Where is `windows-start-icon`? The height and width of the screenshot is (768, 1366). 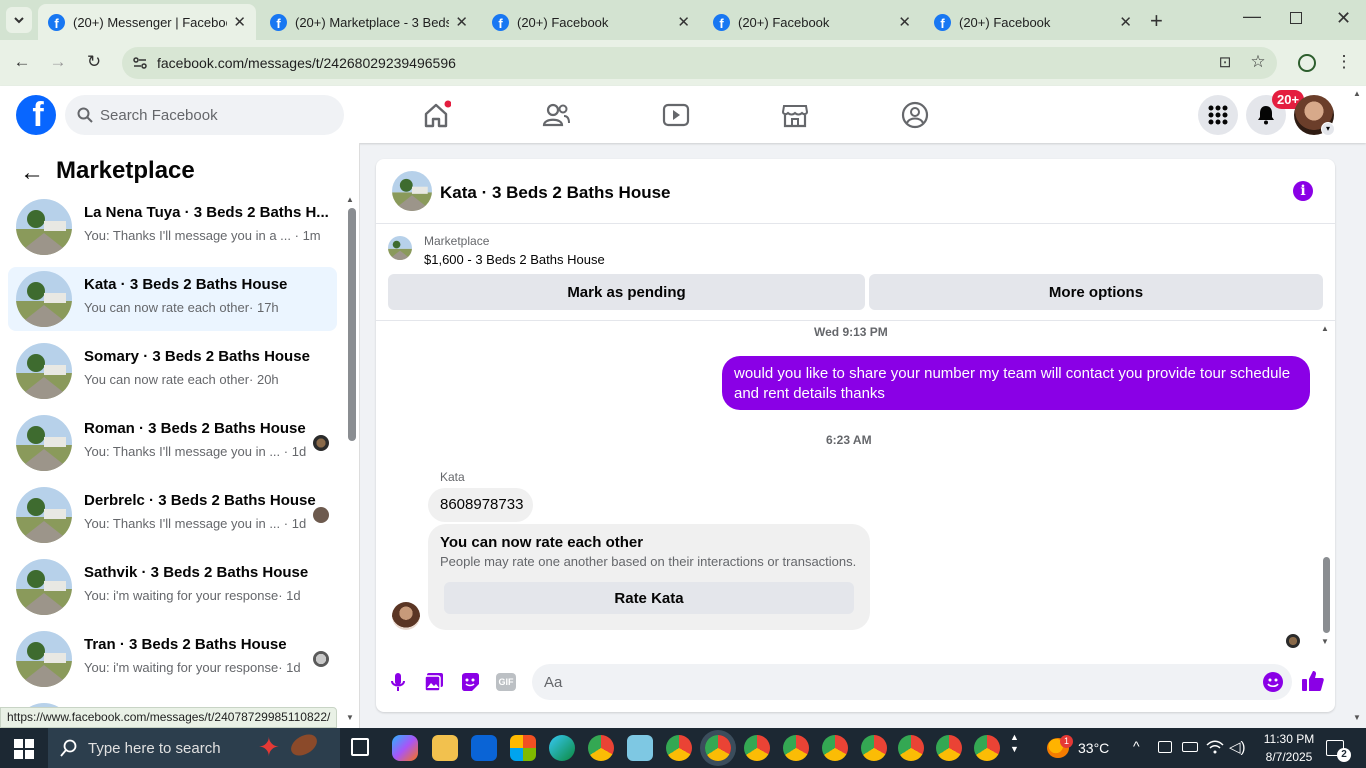 windows-start-icon is located at coordinates (24, 749).